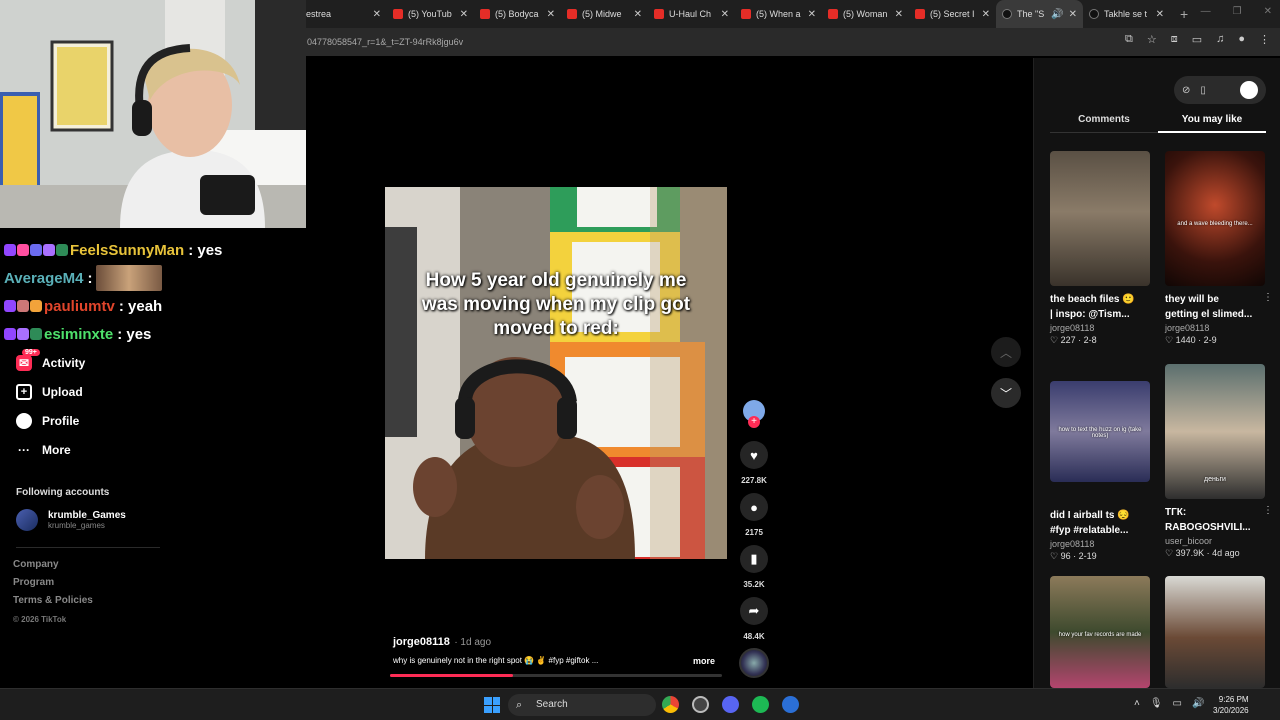 The height and width of the screenshot is (720, 1280). What do you see at coordinates (79, 306) in the screenshot?
I see `chat-username: pauliumtv` at bounding box center [79, 306].